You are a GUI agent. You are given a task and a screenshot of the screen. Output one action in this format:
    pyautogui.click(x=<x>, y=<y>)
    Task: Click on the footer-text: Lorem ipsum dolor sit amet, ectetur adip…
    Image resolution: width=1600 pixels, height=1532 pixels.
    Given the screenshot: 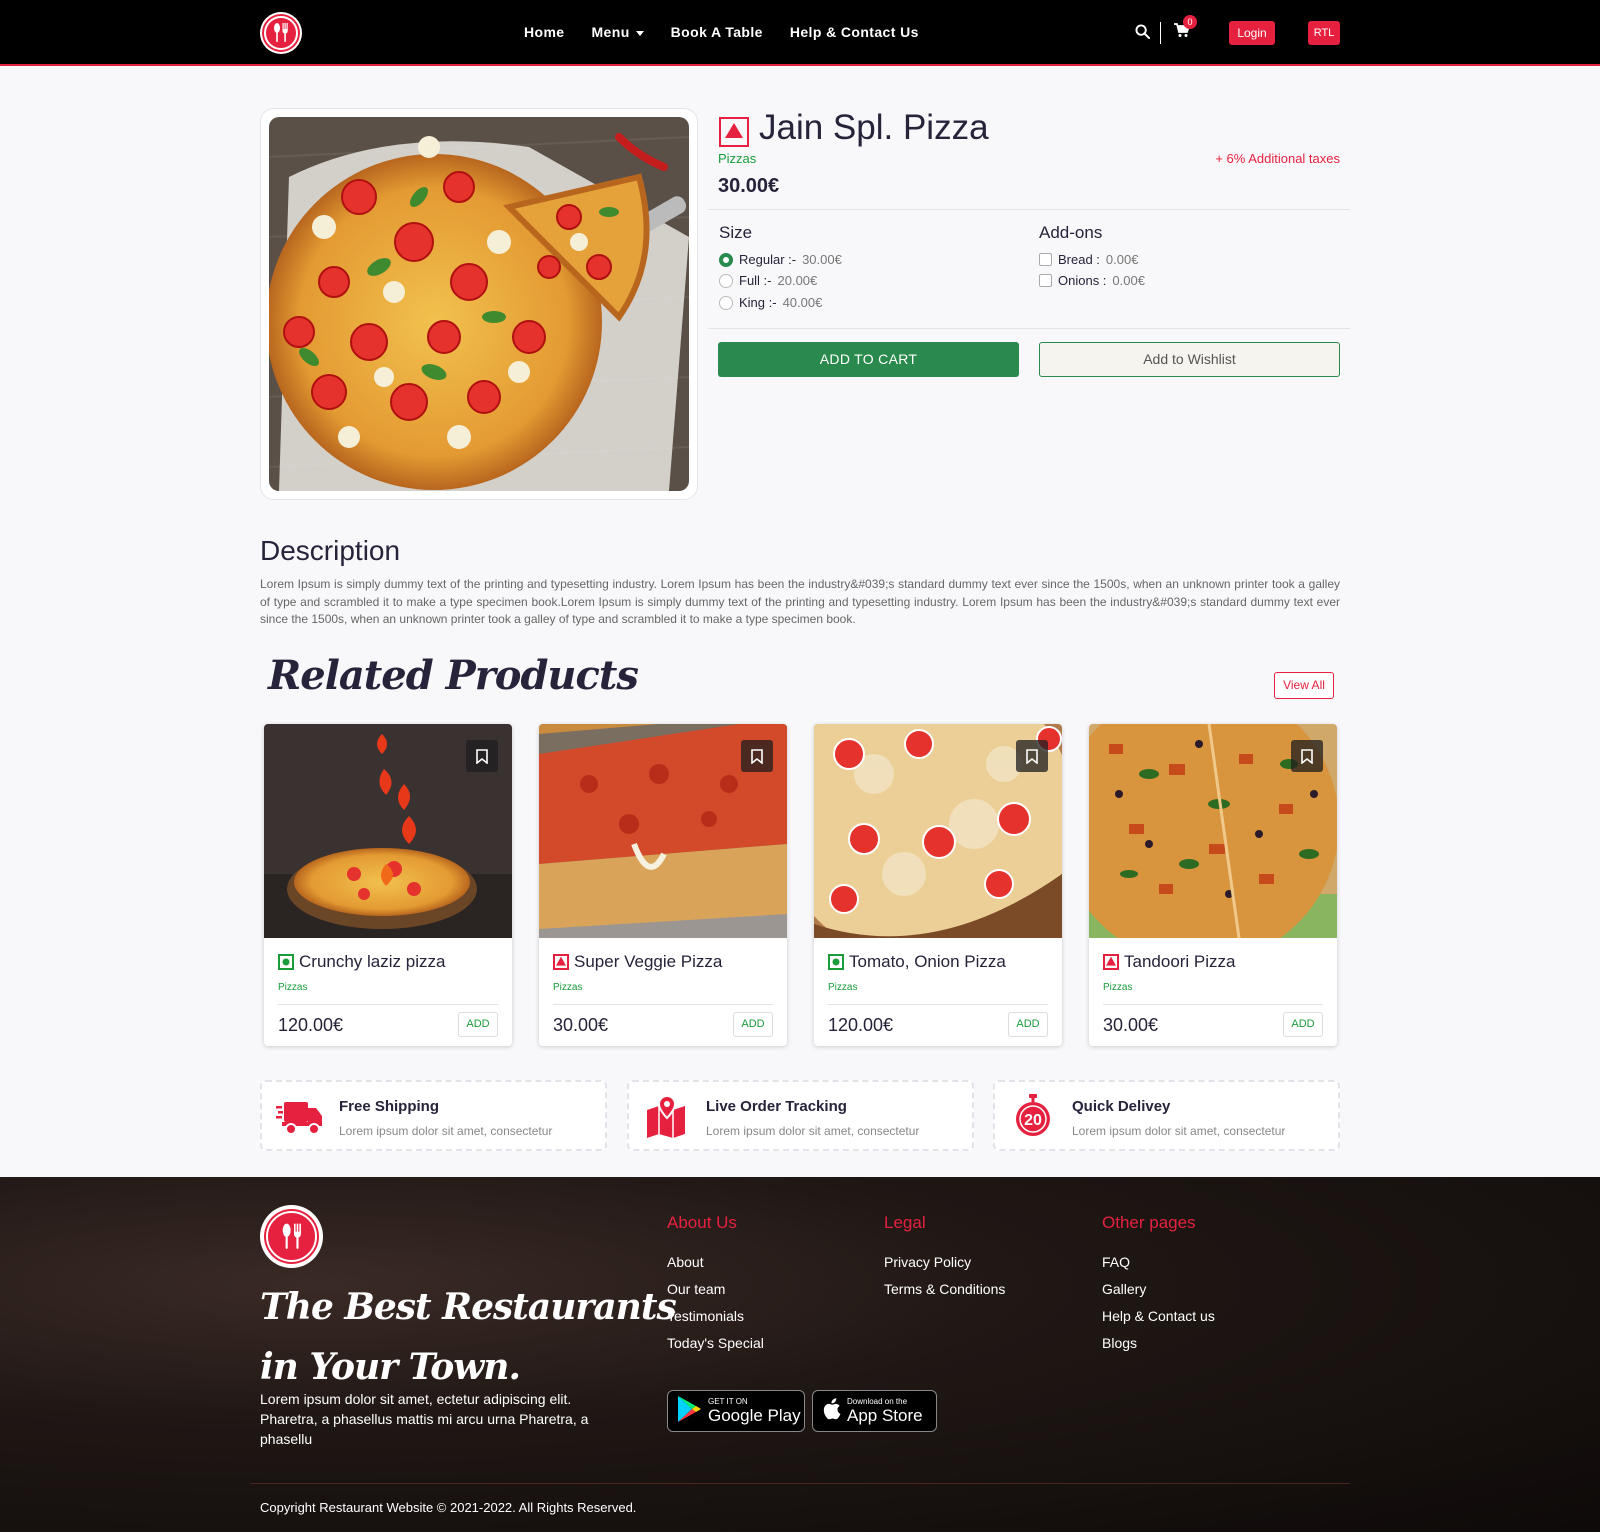 What is the action you would take?
    pyautogui.click(x=424, y=1419)
    